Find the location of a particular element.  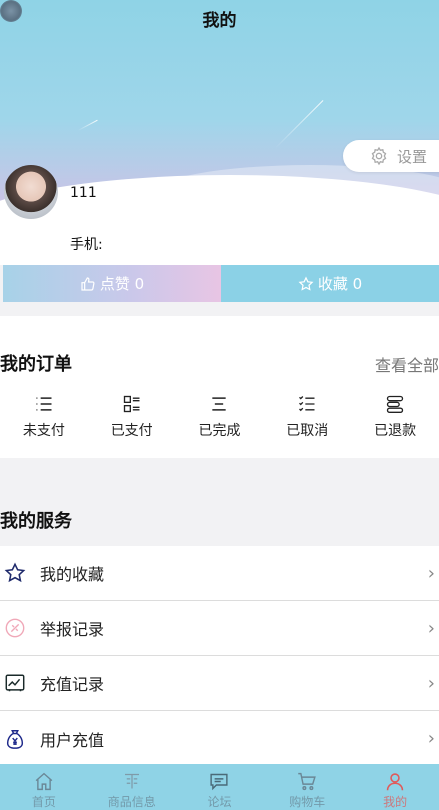

order-status-paid: 已支付 is located at coordinates (132, 417).